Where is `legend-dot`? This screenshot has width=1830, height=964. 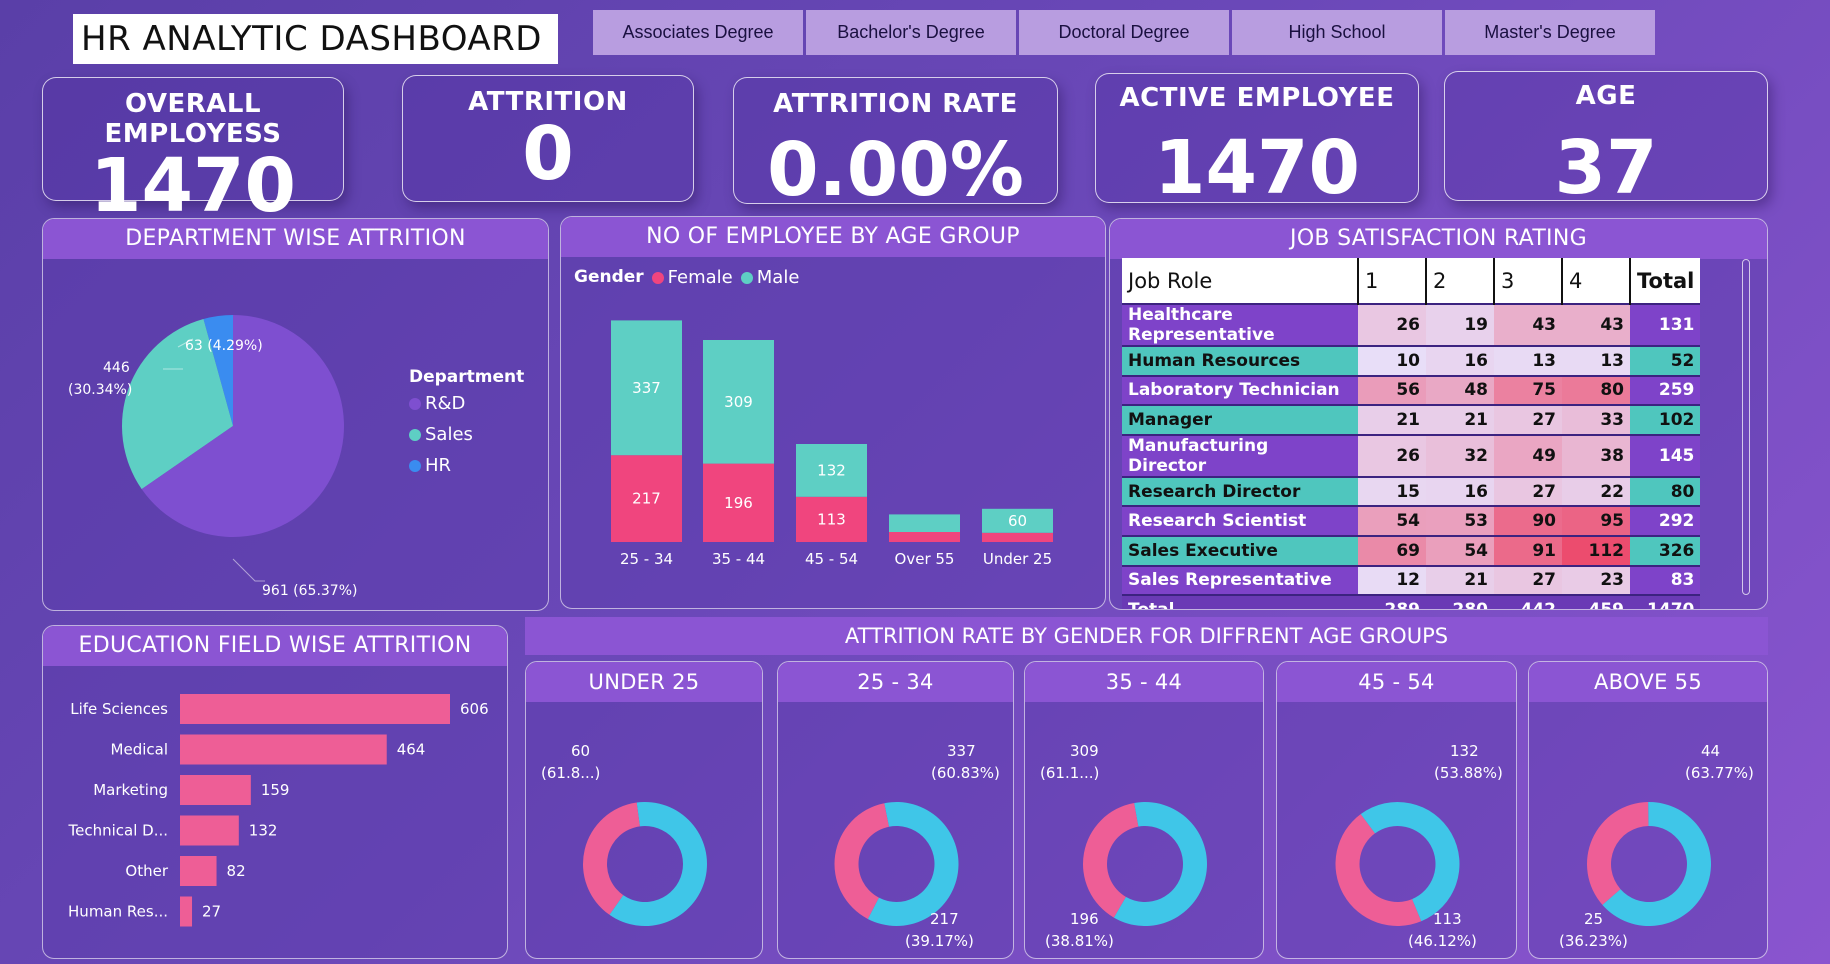
legend-dot is located at coordinates (415, 434).